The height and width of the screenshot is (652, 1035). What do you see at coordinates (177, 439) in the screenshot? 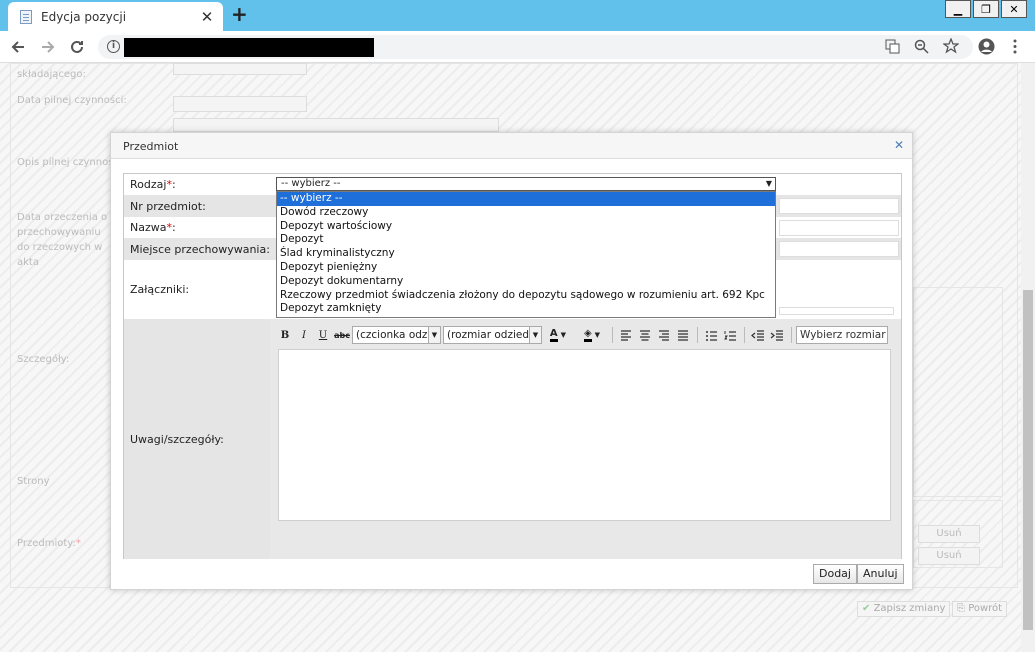
I see `label-uwagi-szczegoly: Uwagi/szczegóły:` at bounding box center [177, 439].